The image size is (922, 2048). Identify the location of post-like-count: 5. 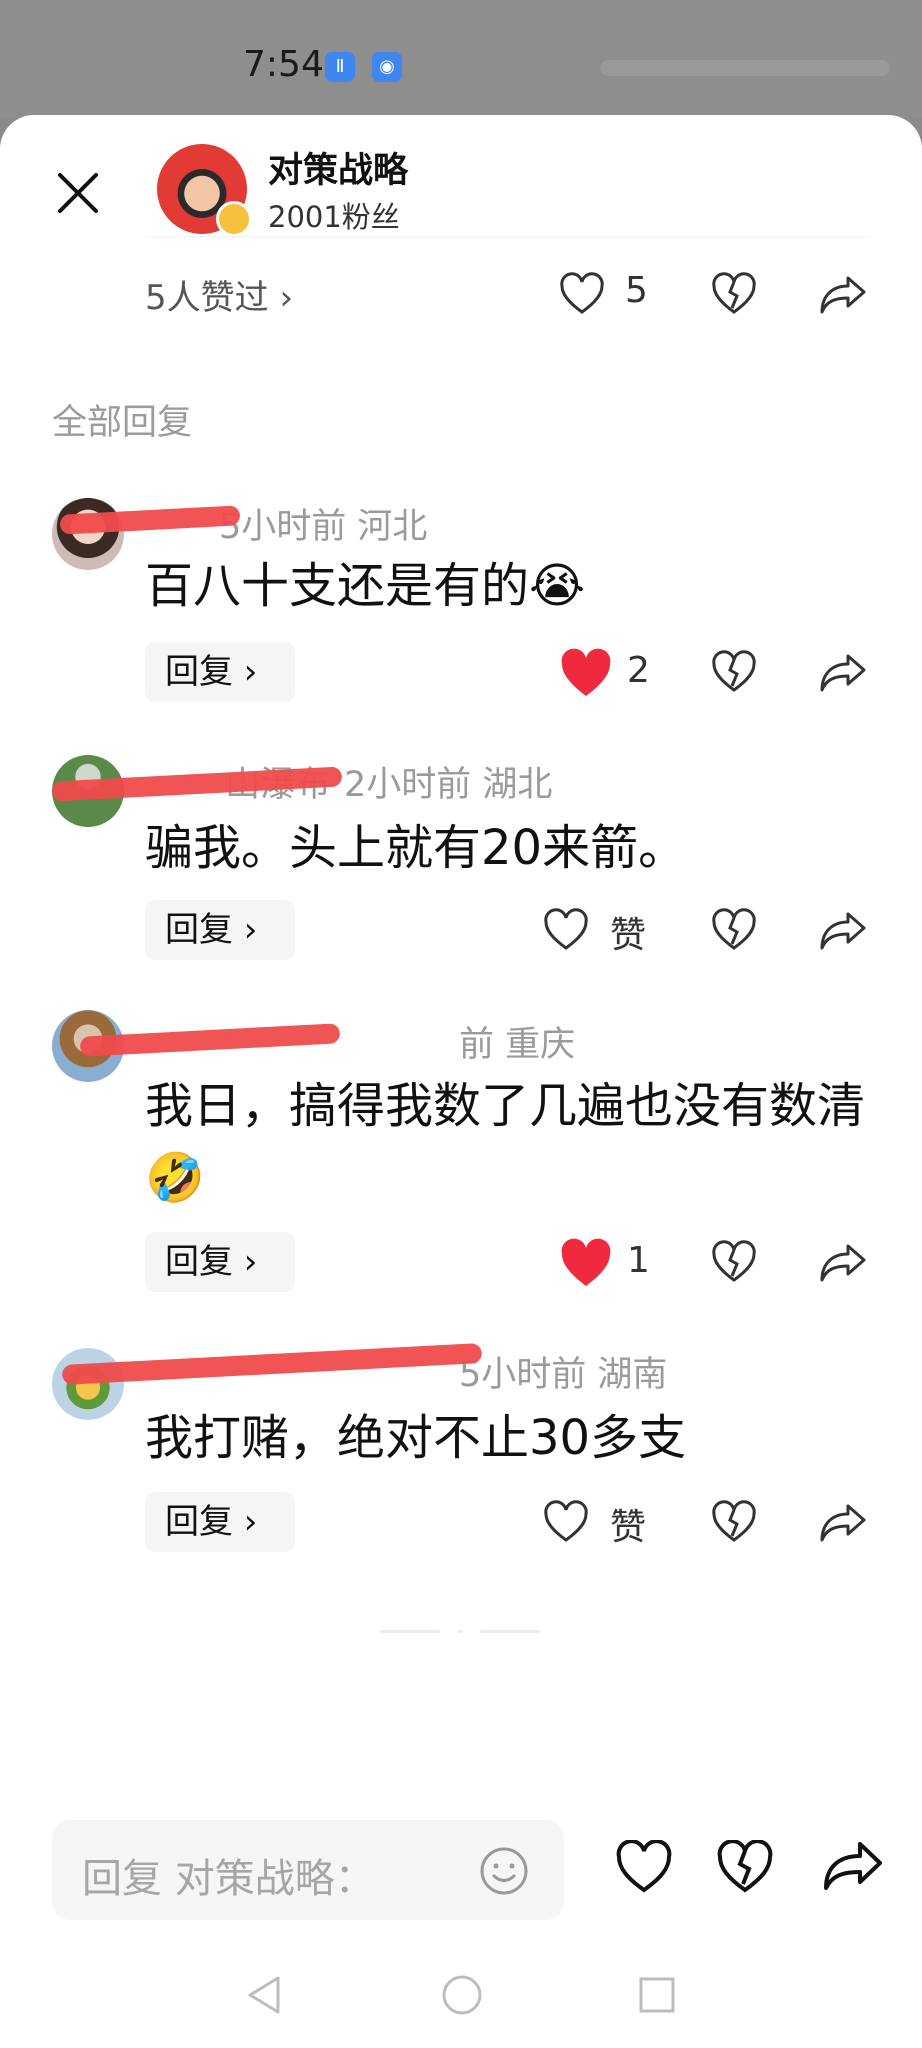
(636, 290).